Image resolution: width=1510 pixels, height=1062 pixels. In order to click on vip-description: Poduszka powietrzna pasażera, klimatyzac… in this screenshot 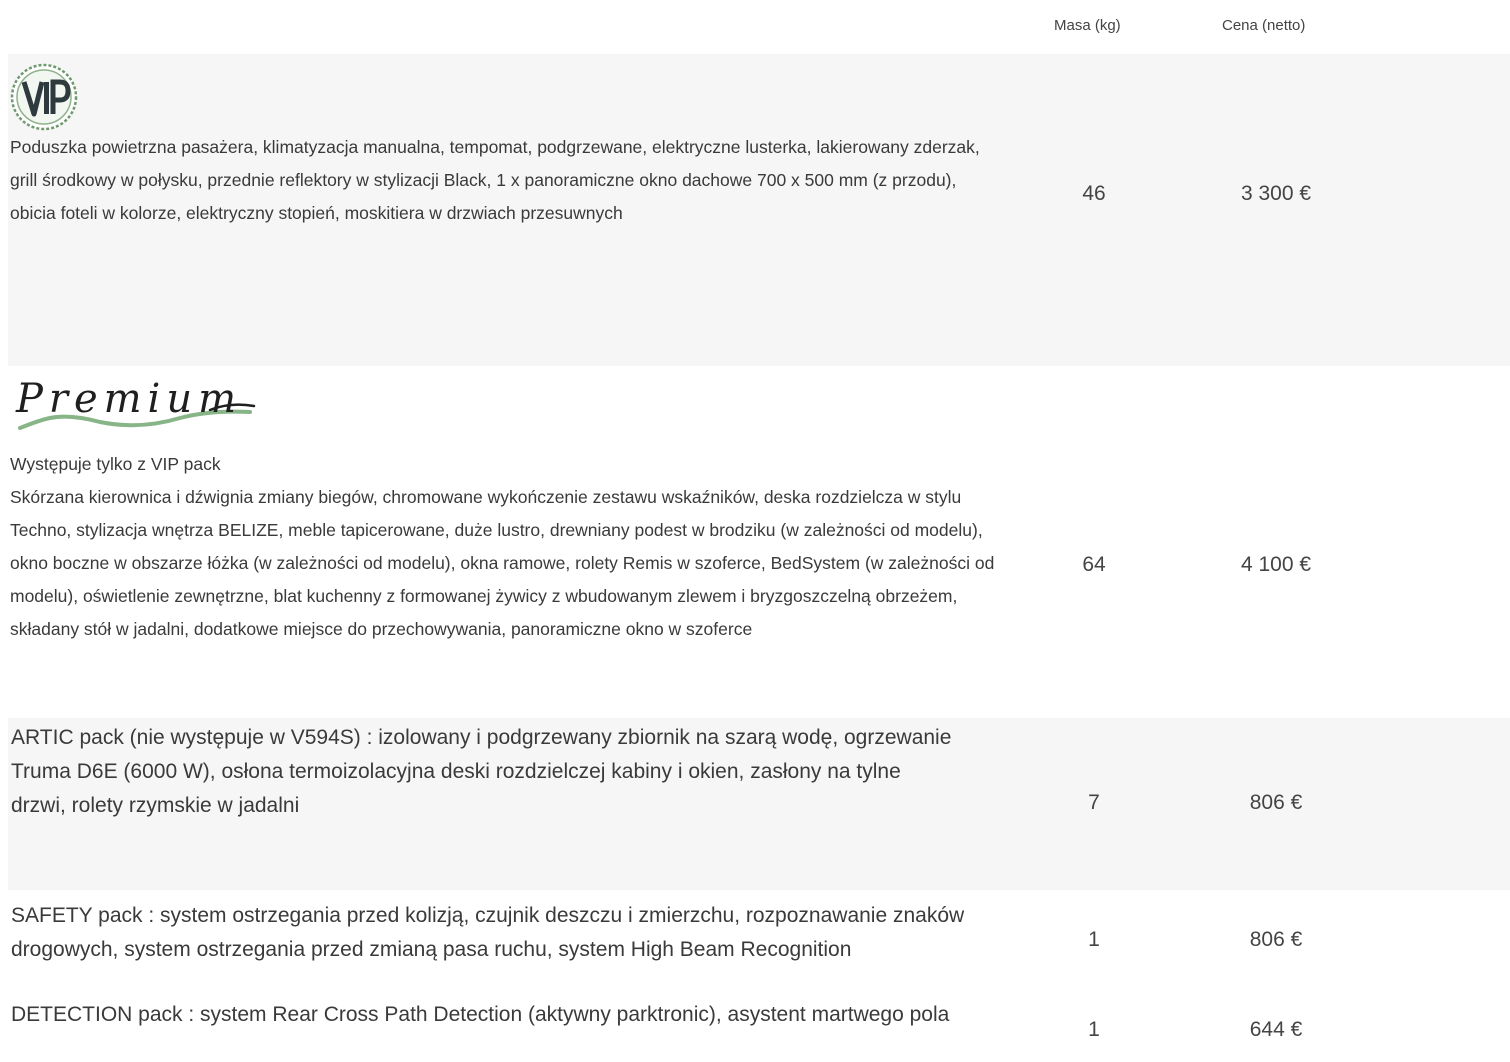, I will do `click(495, 180)`.